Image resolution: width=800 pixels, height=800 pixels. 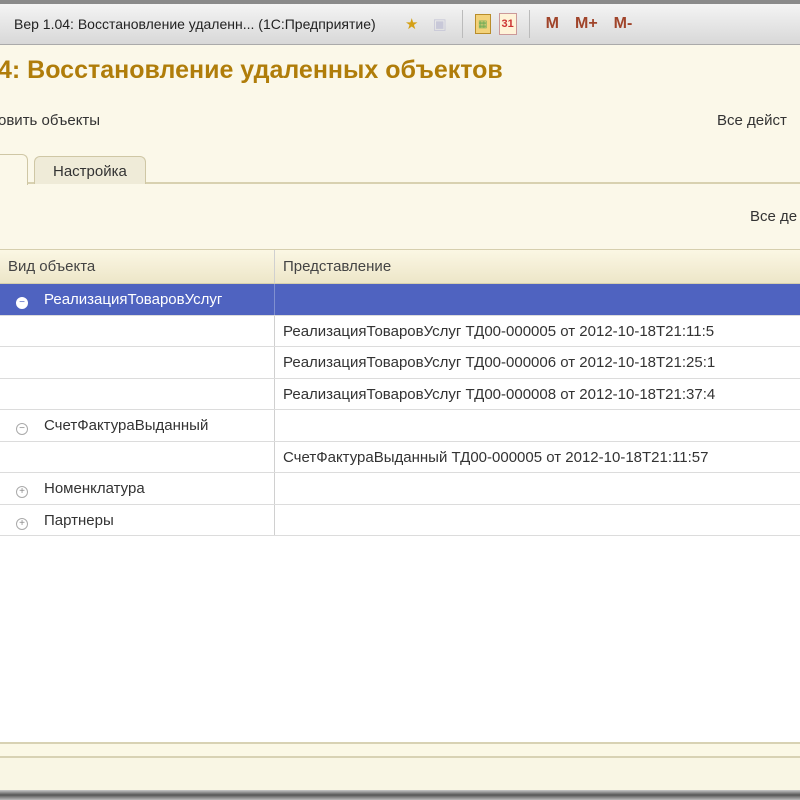 I want to click on cell-object-kind: − СчетФактураВыданный, so click(x=137, y=425).